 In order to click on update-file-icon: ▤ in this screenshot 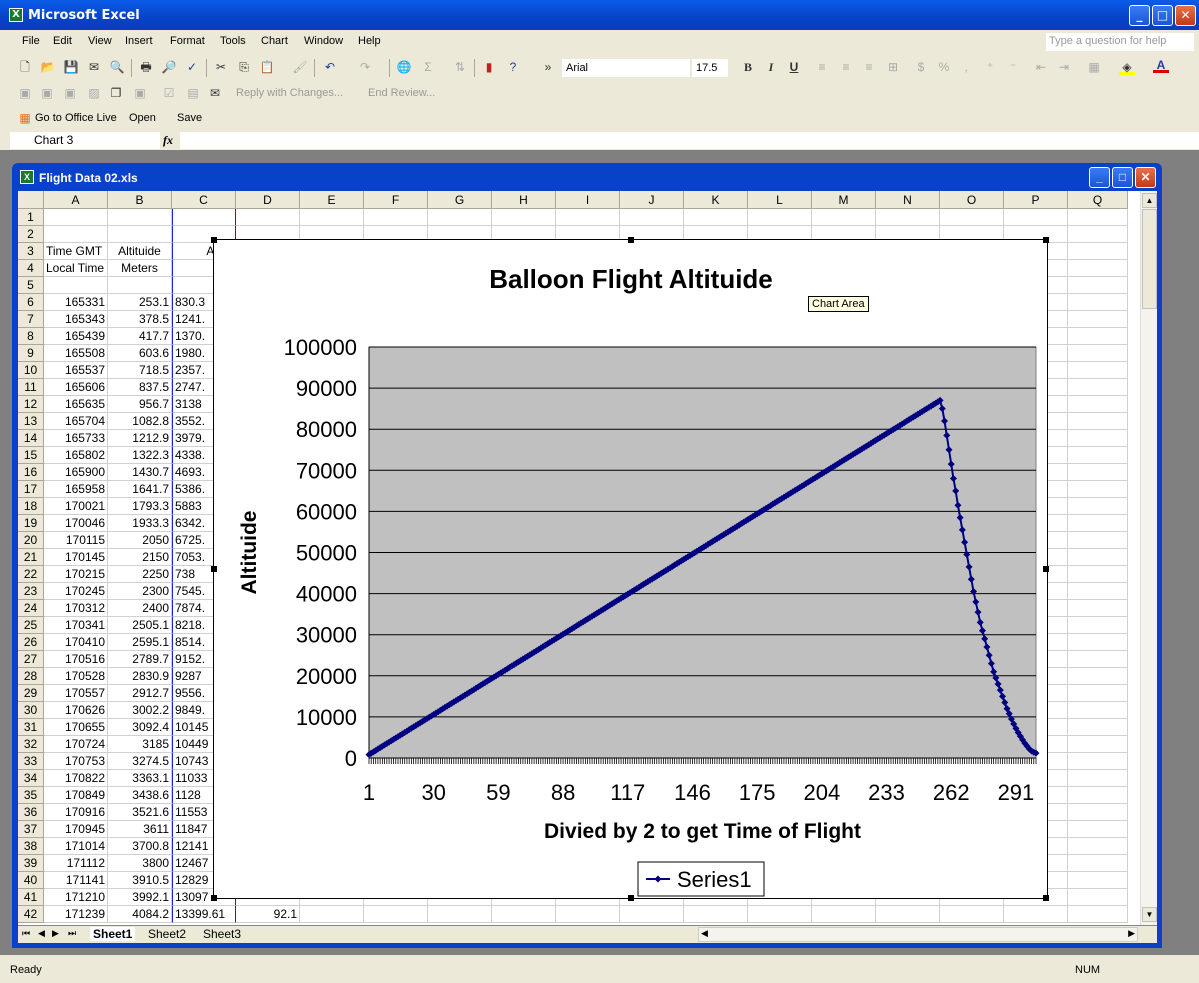, I will do `click(193, 93)`.